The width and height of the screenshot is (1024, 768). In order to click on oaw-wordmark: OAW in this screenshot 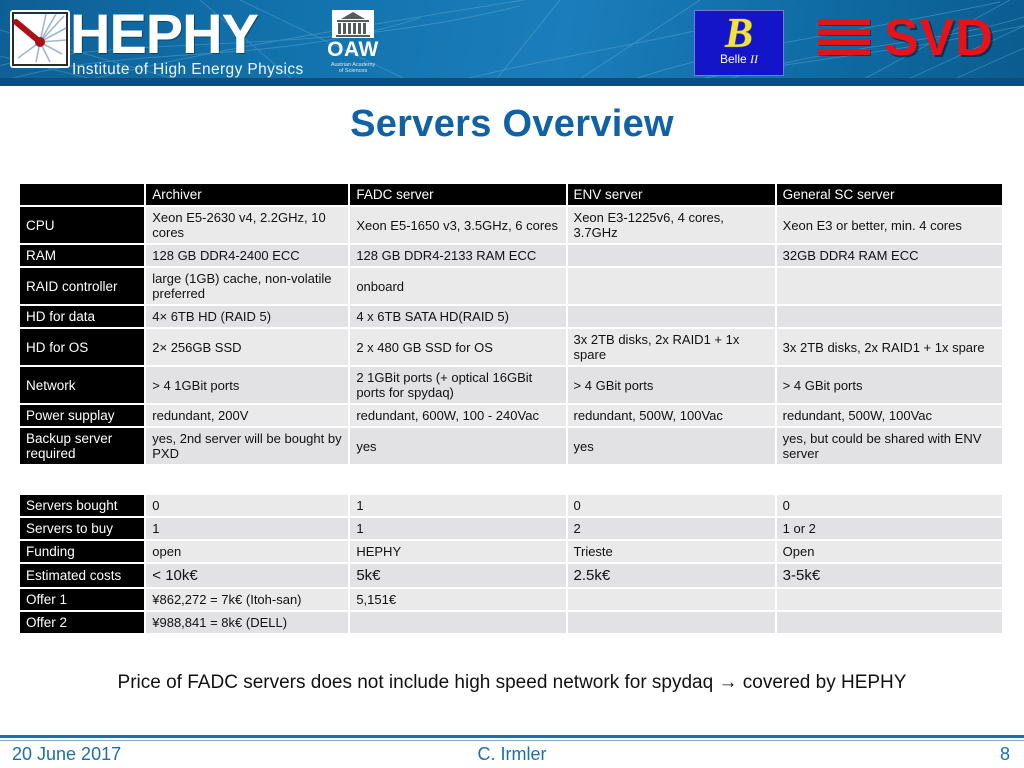, I will do `click(353, 49)`.